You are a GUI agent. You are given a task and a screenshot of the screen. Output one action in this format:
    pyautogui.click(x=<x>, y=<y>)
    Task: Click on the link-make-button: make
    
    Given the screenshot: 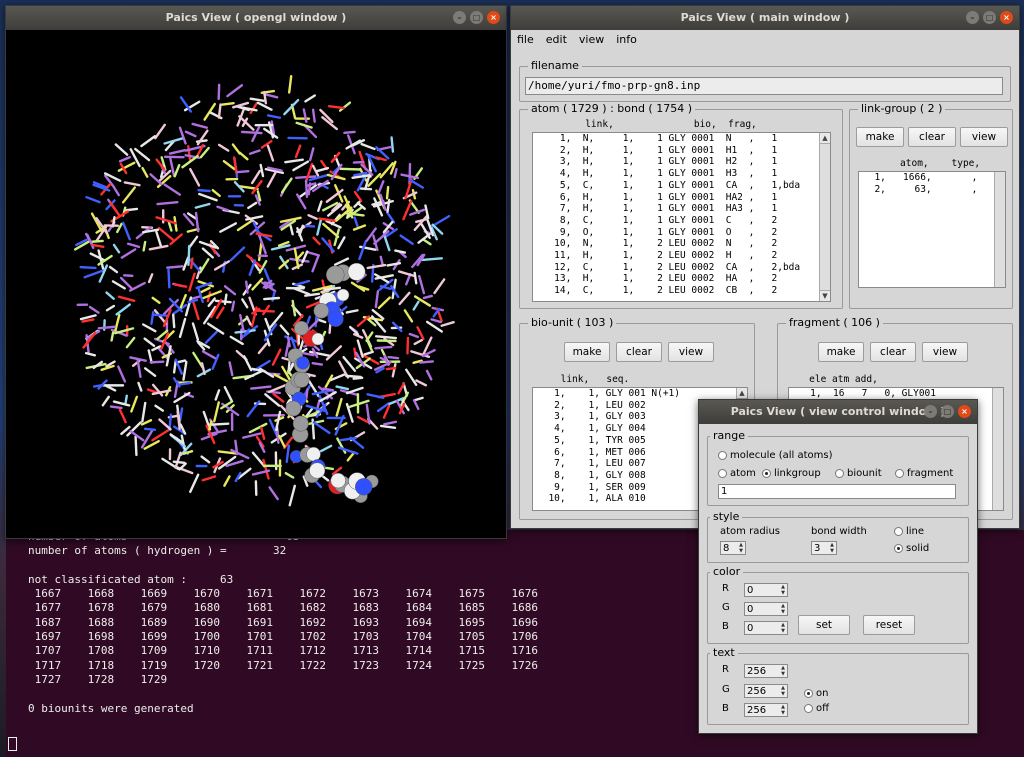 What is the action you would take?
    pyautogui.click(x=880, y=137)
    